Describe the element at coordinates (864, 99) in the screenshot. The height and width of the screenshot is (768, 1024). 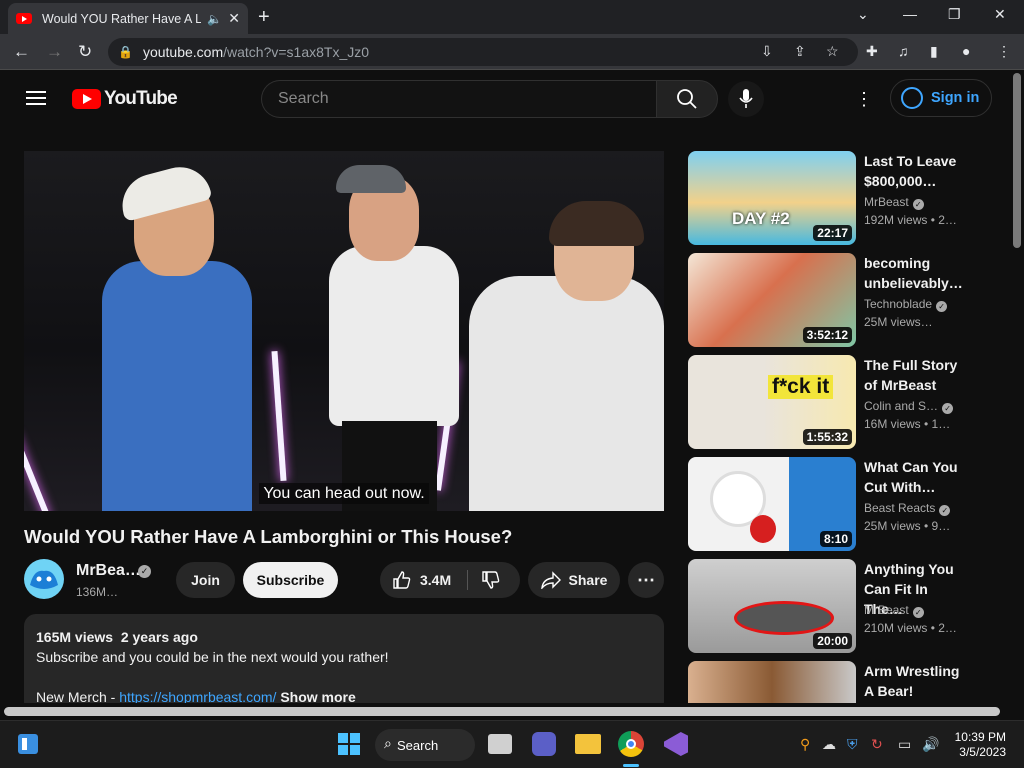
I see `settings-more-icon: ⋮` at that location.